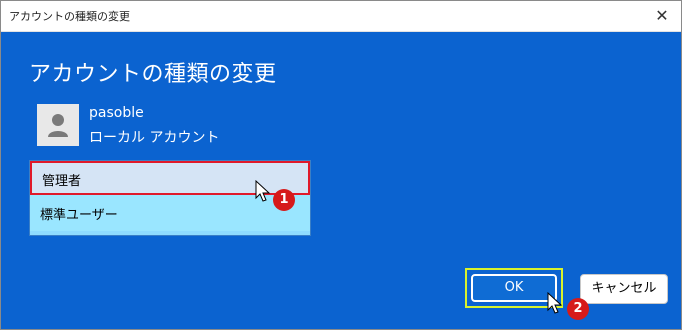  What do you see at coordinates (662, 16) in the screenshot?
I see `close-icon: ✕` at bounding box center [662, 16].